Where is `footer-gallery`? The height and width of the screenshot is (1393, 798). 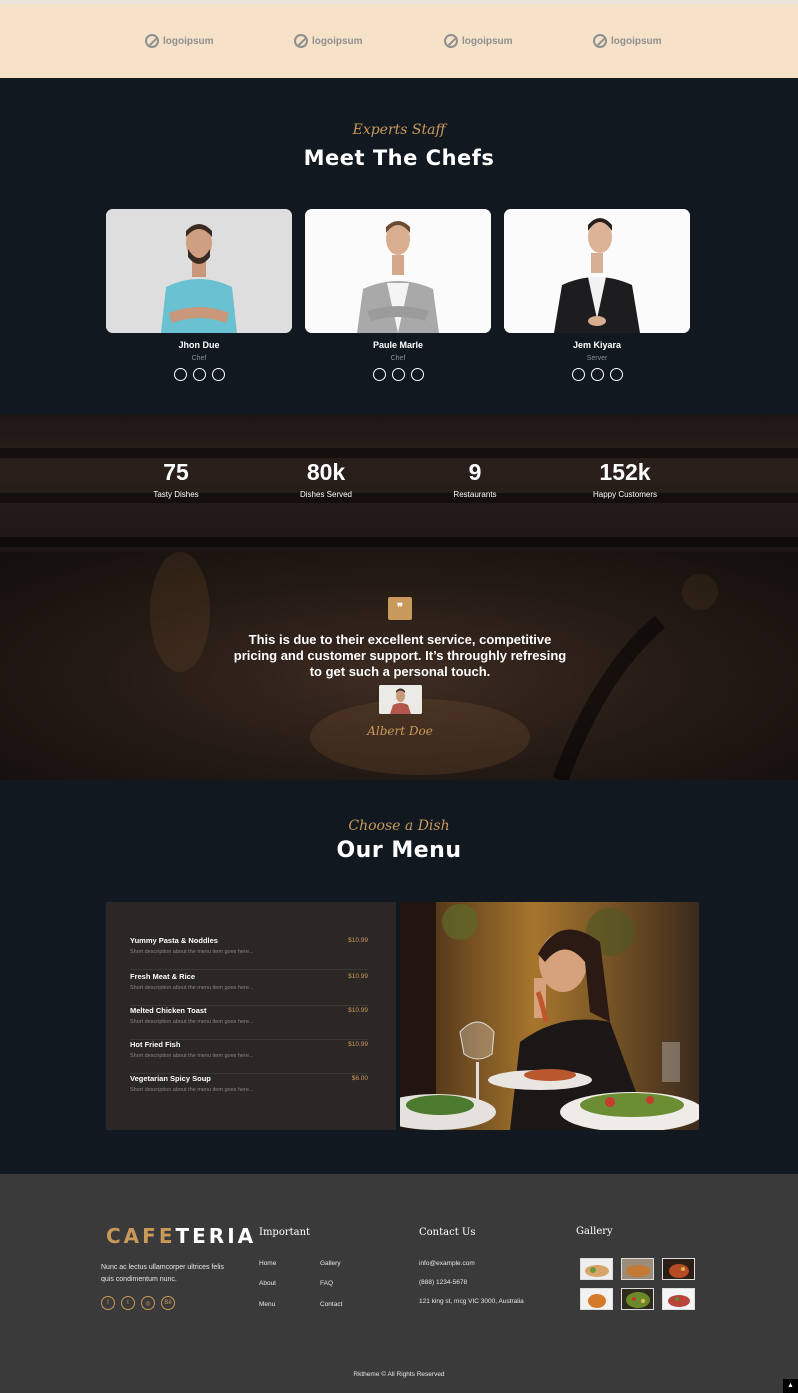
footer-gallery is located at coordinates (637, 1284).